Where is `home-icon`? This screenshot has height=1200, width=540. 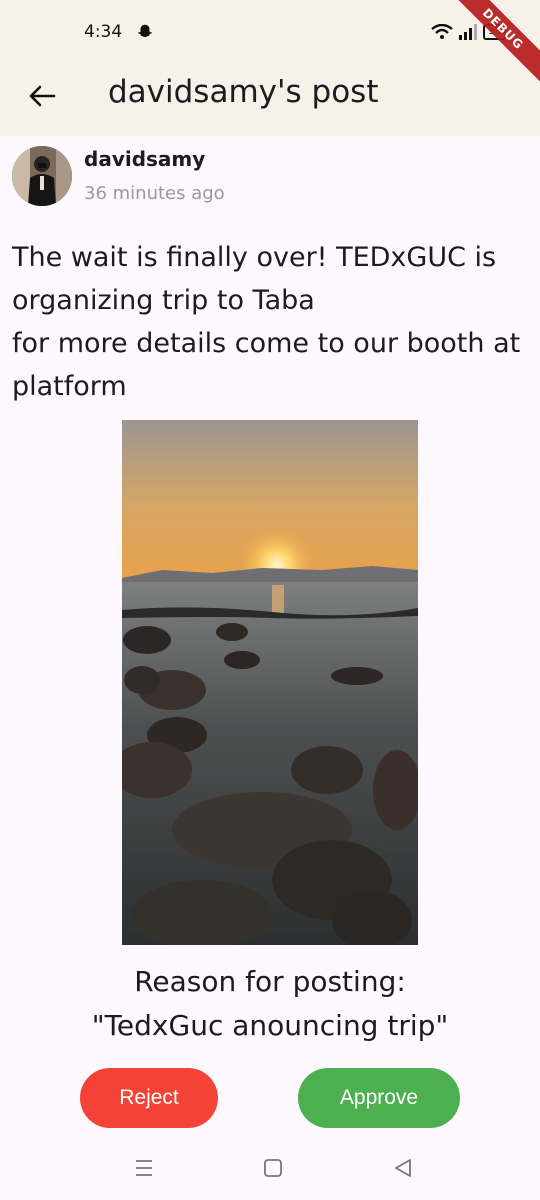 home-icon is located at coordinates (273, 1168).